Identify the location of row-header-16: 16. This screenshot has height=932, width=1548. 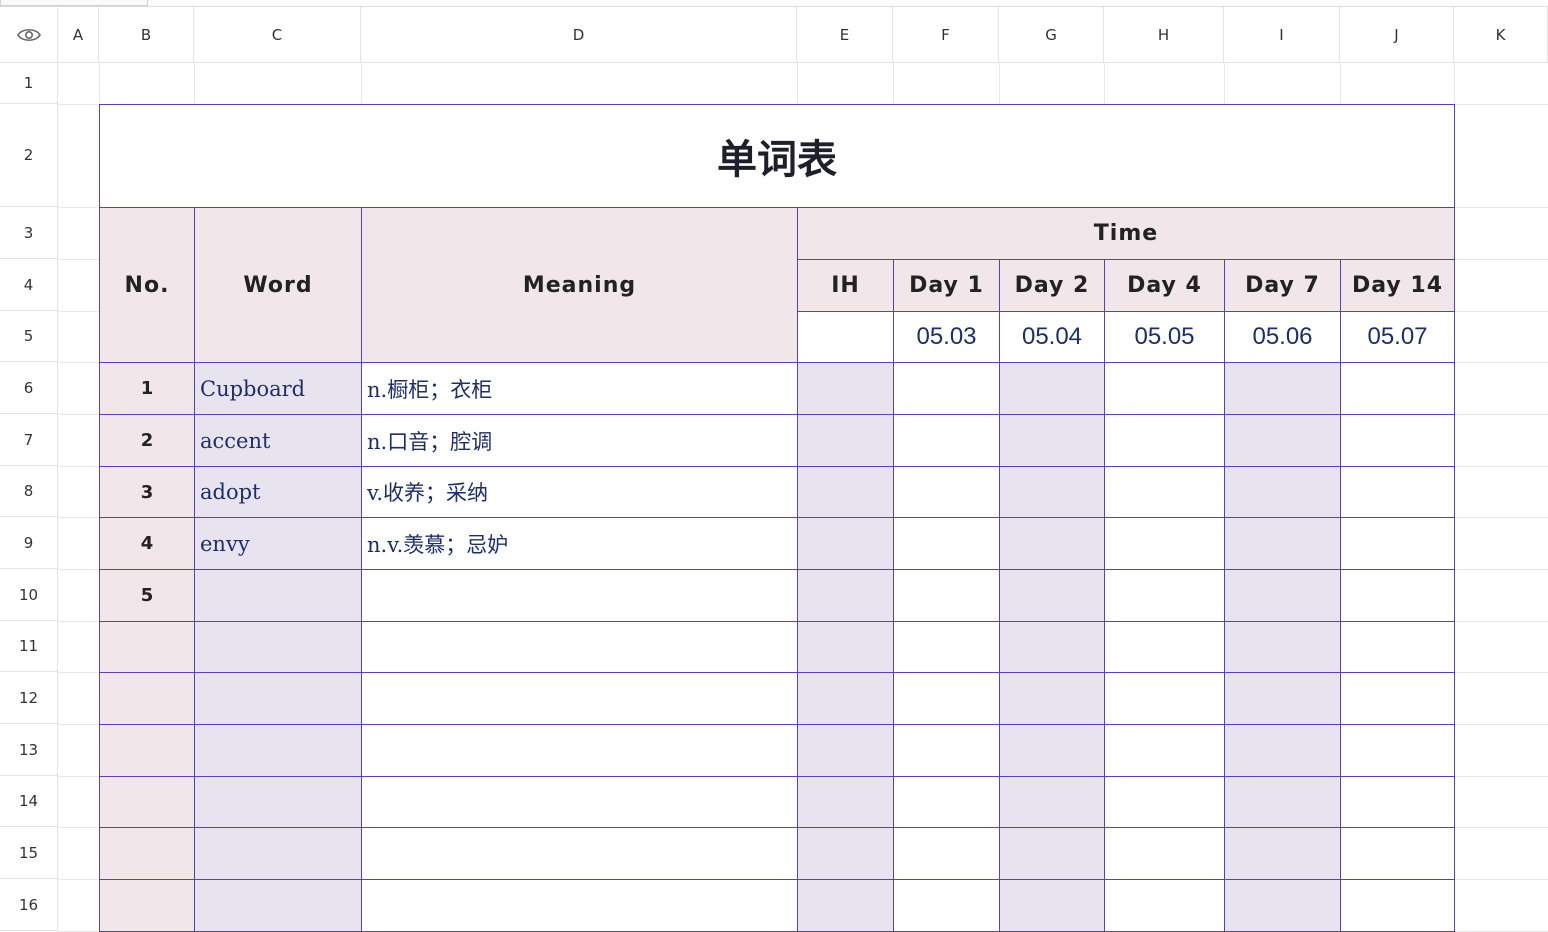
(29, 905).